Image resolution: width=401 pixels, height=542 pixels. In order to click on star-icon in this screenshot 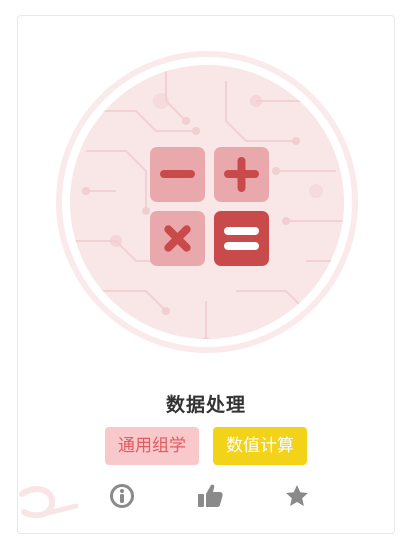, I will do `click(297, 495)`.